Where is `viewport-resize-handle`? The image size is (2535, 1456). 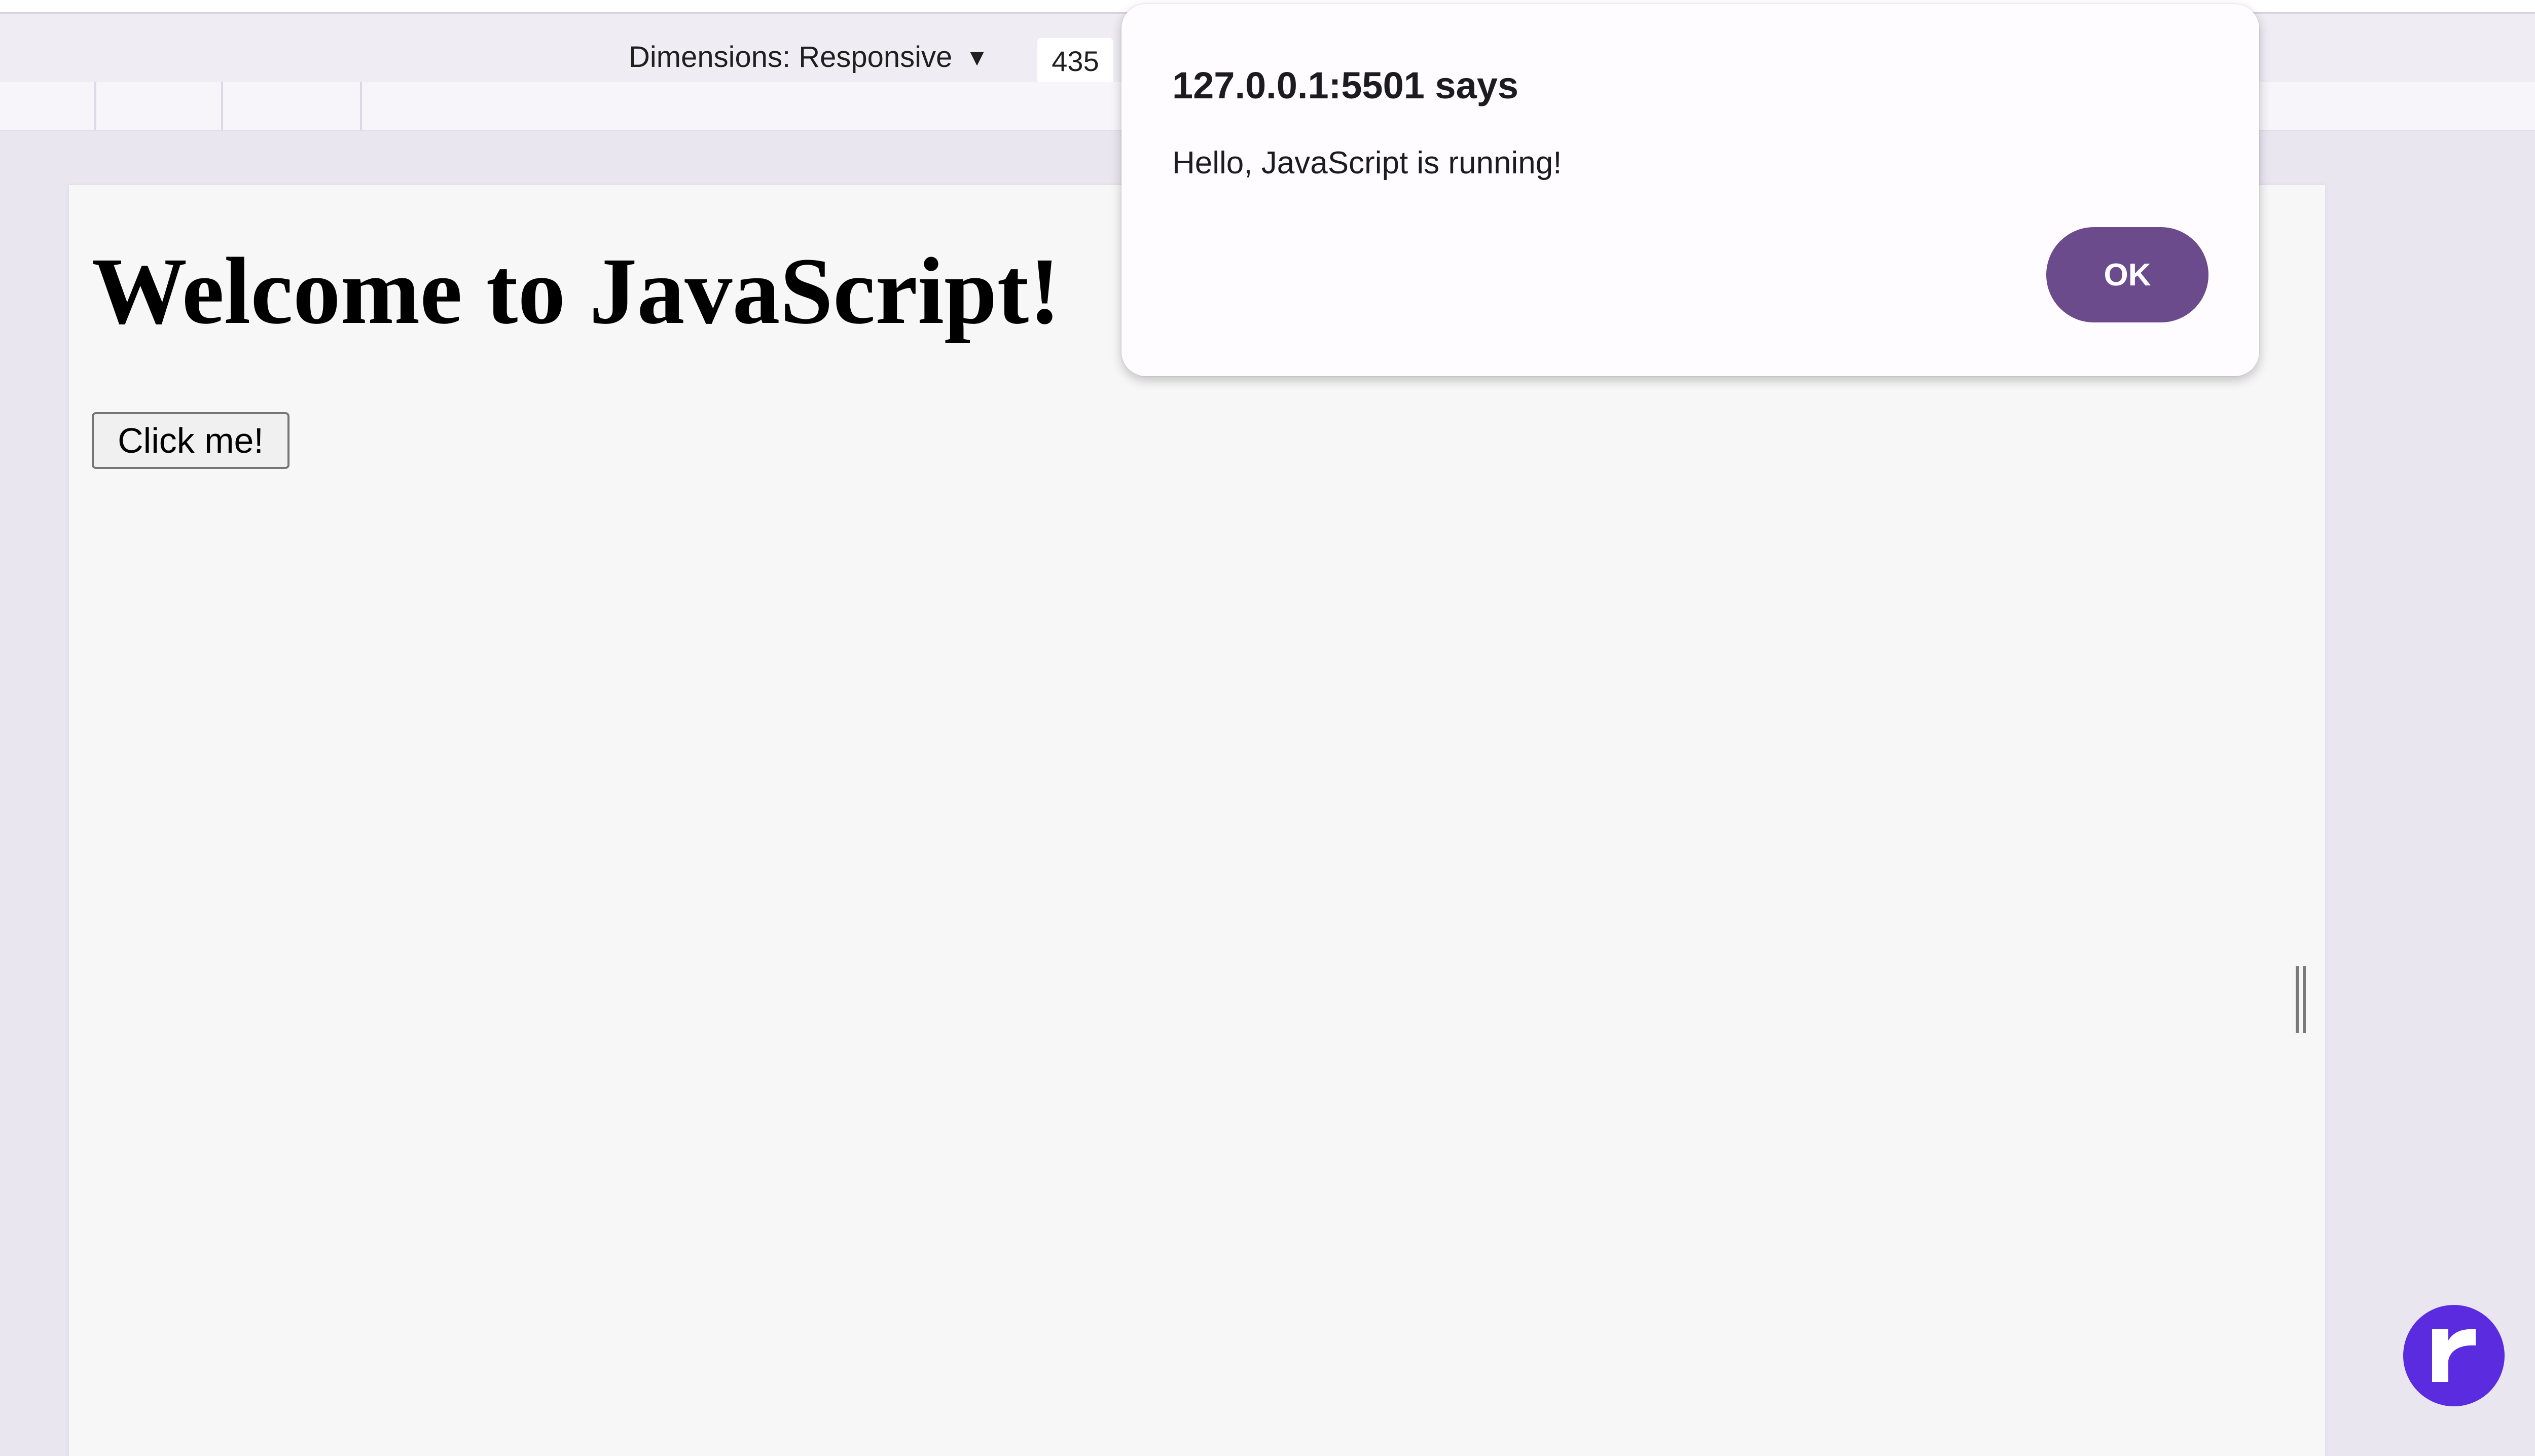 viewport-resize-handle is located at coordinates (2301, 999).